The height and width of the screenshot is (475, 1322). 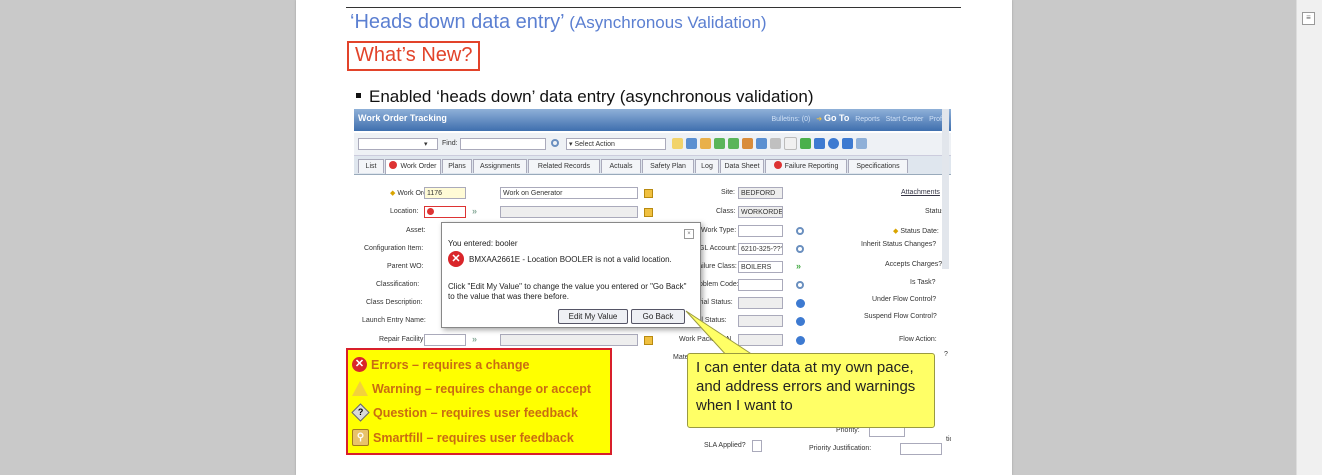 What do you see at coordinates (726, 211) in the screenshot?
I see `class-label: Class:` at bounding box center [726, 211].